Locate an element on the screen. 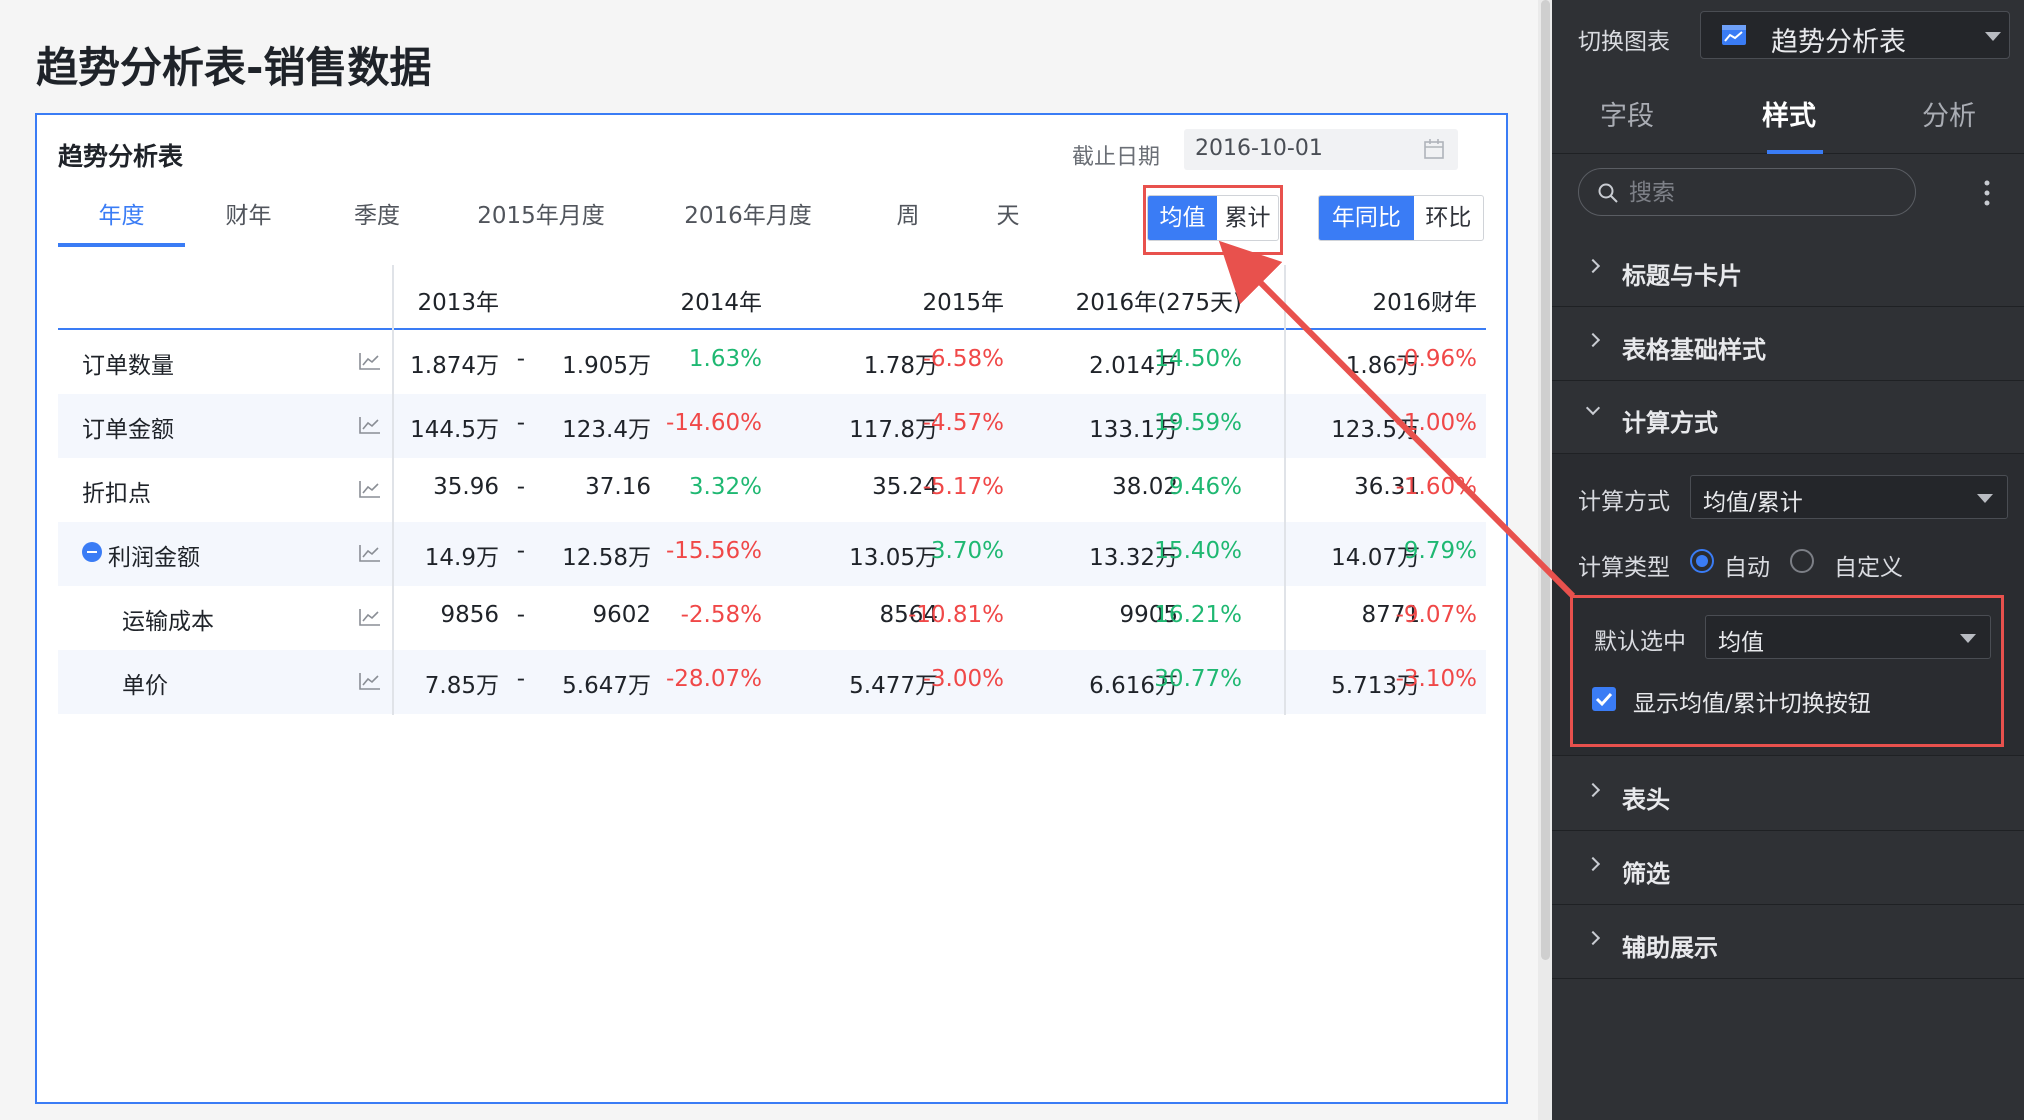 This screenshot has height=1120, width=2024. section-label: 标题与卡片 is located at coordinates (1682, 276).